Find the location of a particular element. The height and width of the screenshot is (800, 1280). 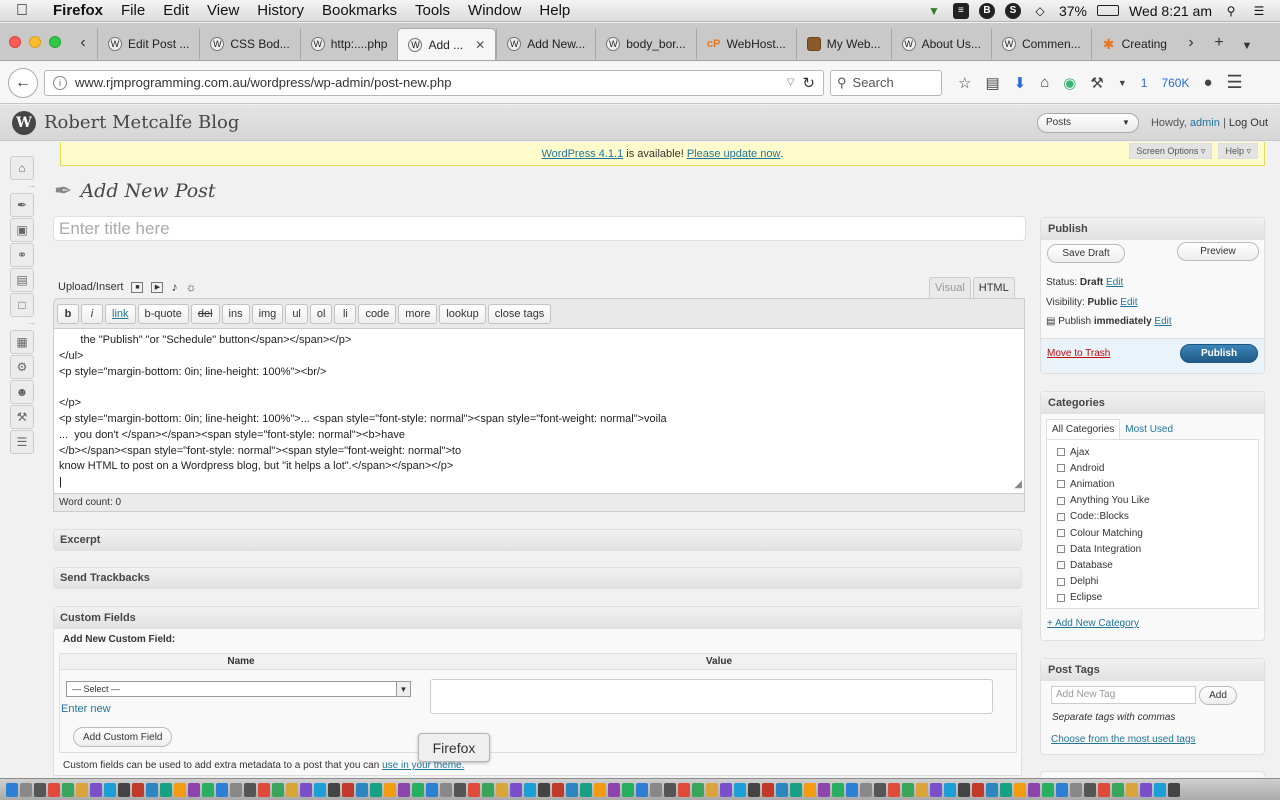

users-icon: ☻ is located at coordinates (22, 392).